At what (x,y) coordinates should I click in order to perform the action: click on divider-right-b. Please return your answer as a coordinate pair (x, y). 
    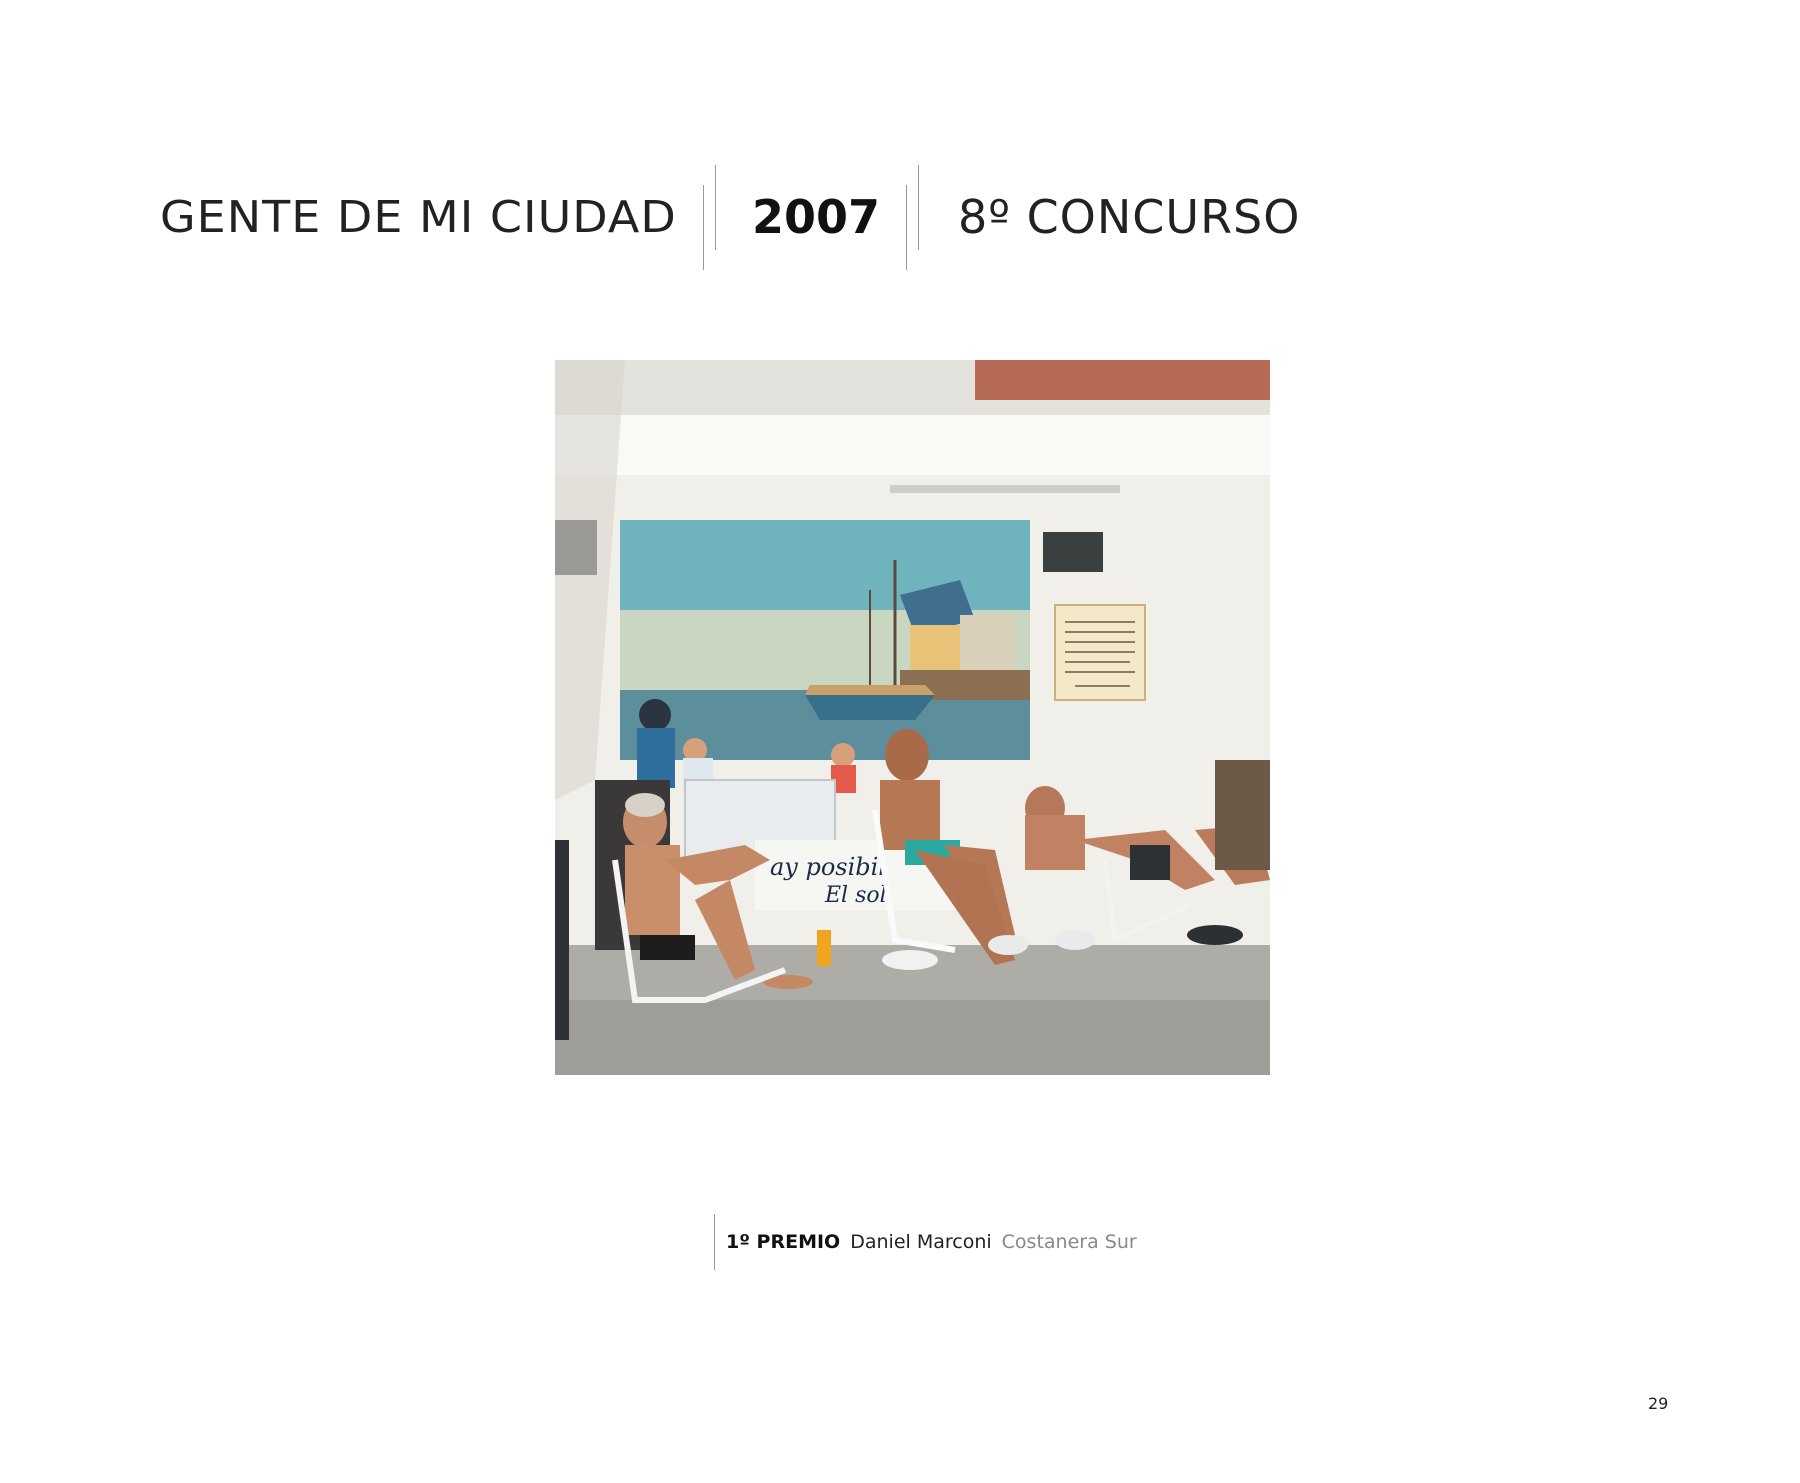
    Looking at the image, I should click on (918, 207).